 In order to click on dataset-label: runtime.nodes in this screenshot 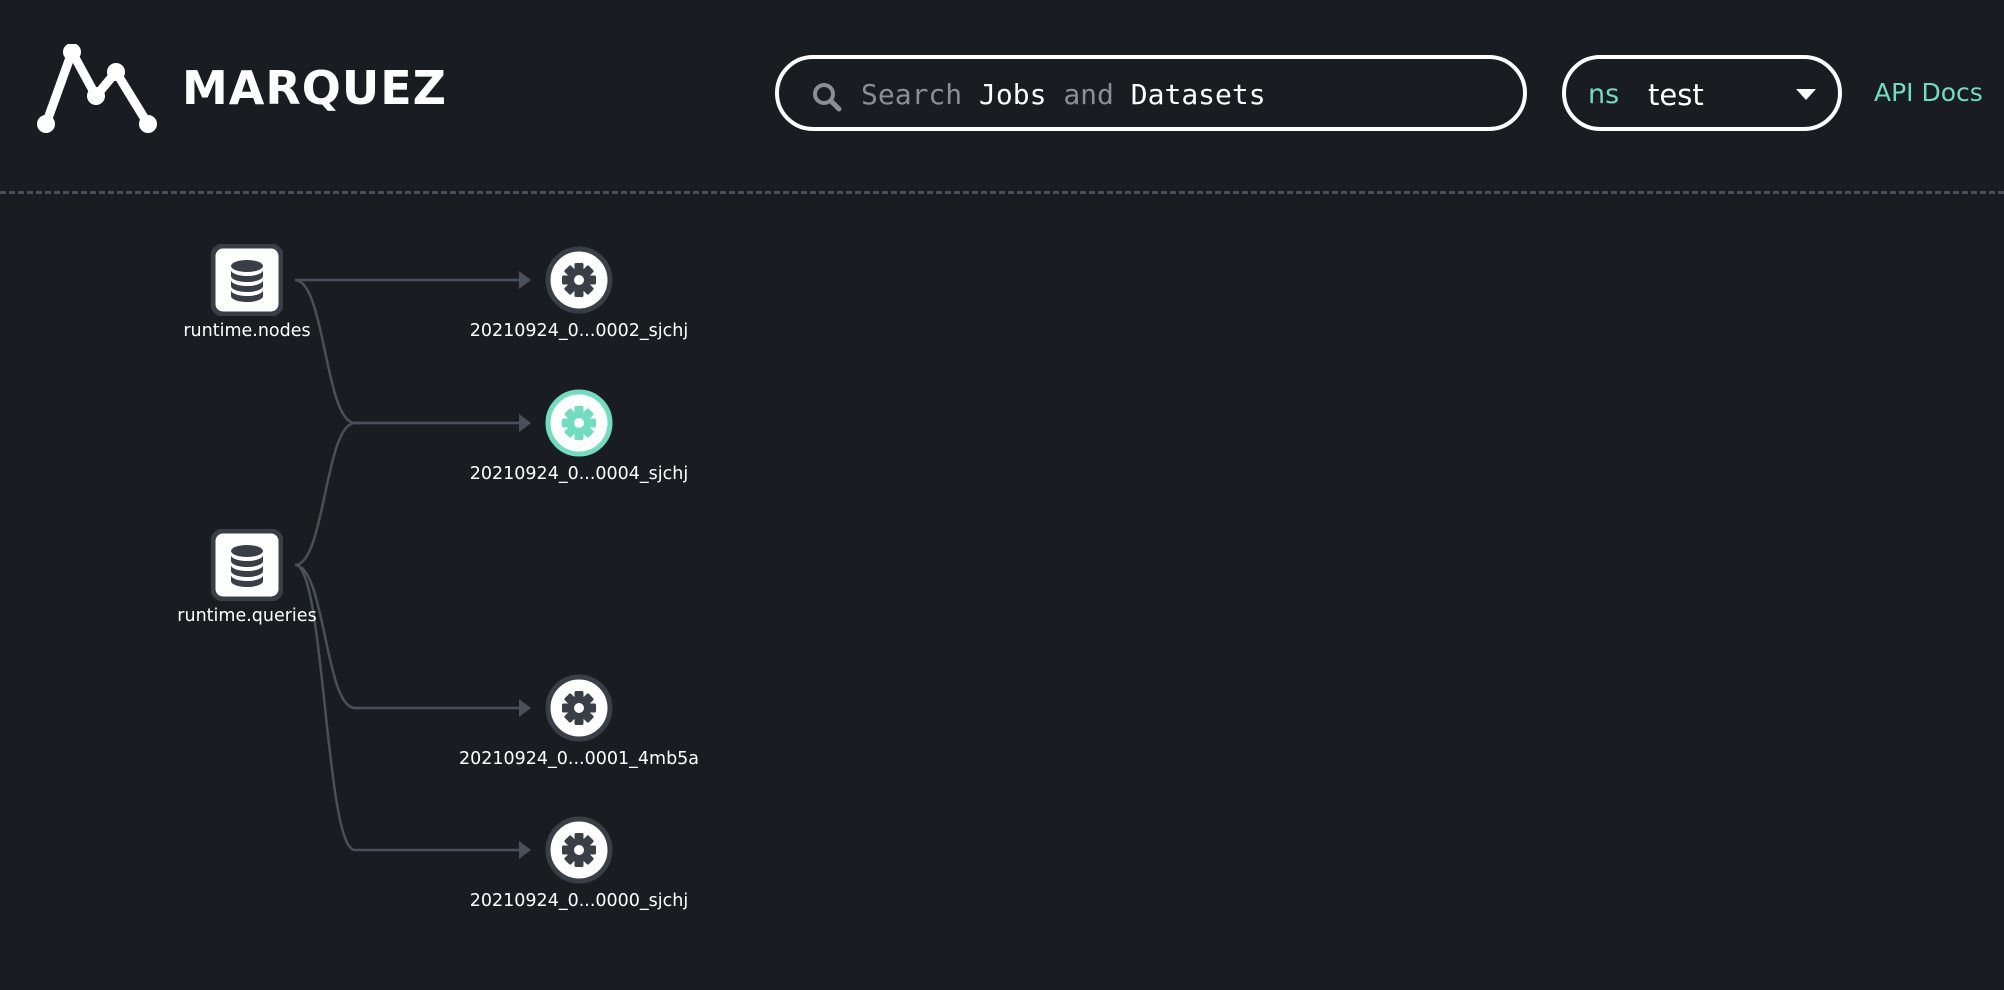, I will do `click(247, 331)`.